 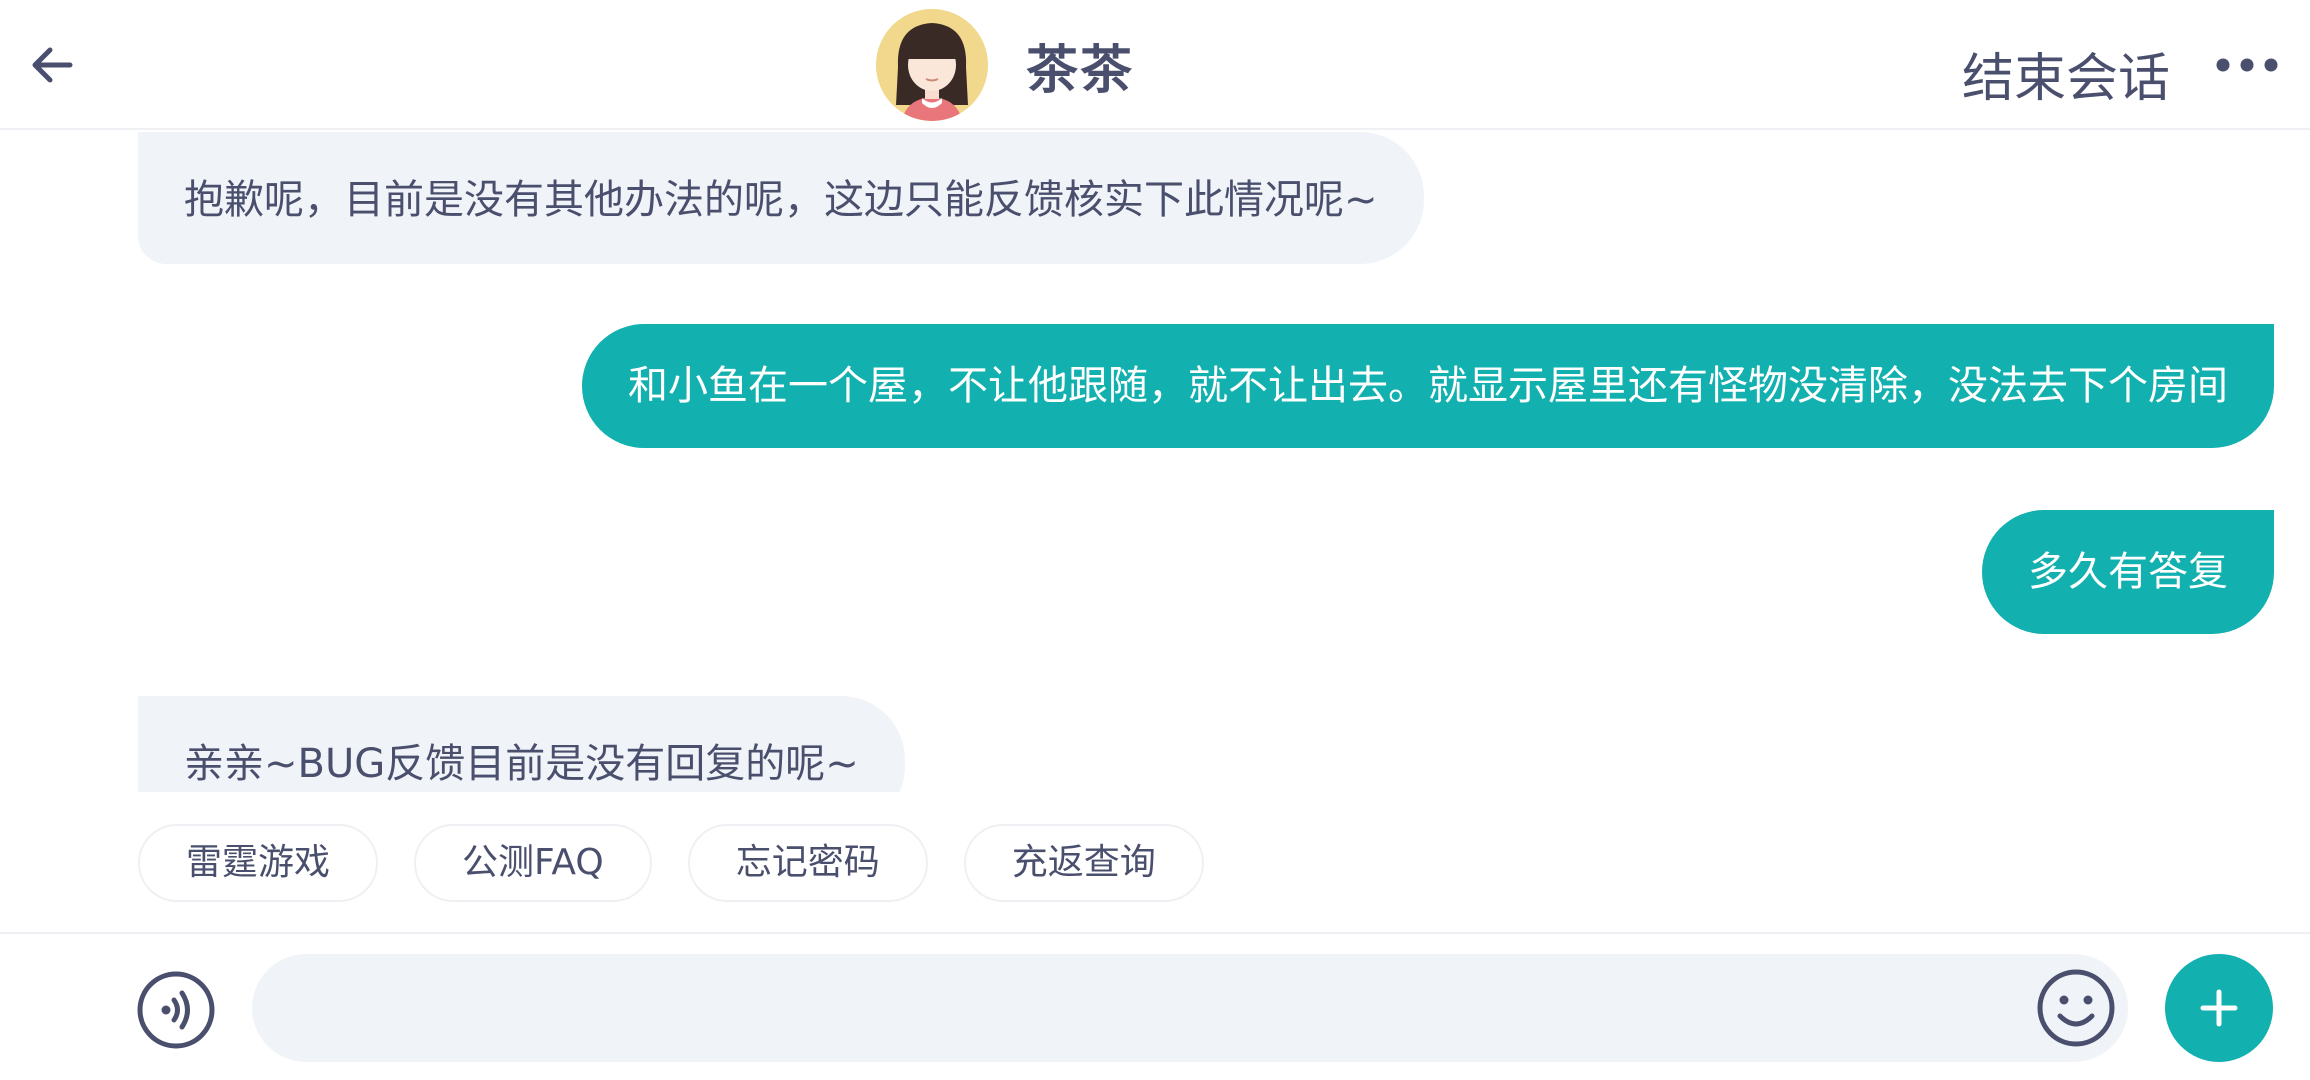 I want to click on contact-name: 茶茶, so click(x=1080, y=70).